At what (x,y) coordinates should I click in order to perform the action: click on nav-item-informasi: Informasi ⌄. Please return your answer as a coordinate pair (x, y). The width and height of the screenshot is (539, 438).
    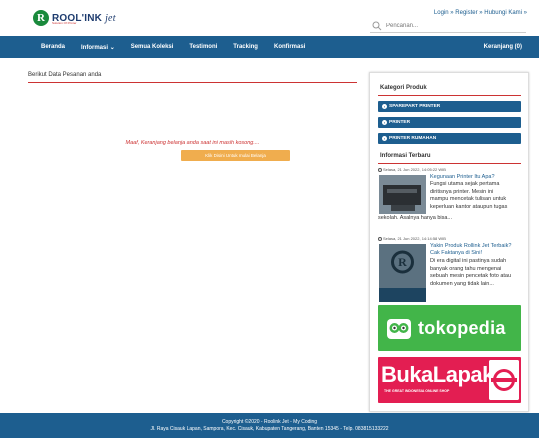
    Looking at the image, I should click on (98, 47).